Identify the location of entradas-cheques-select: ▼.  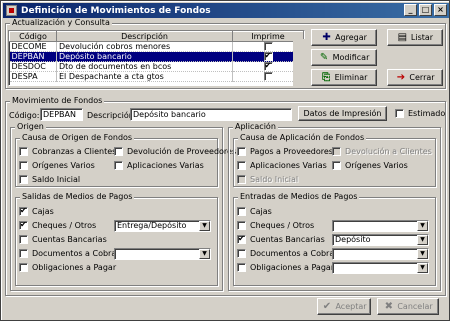
(380, 226).